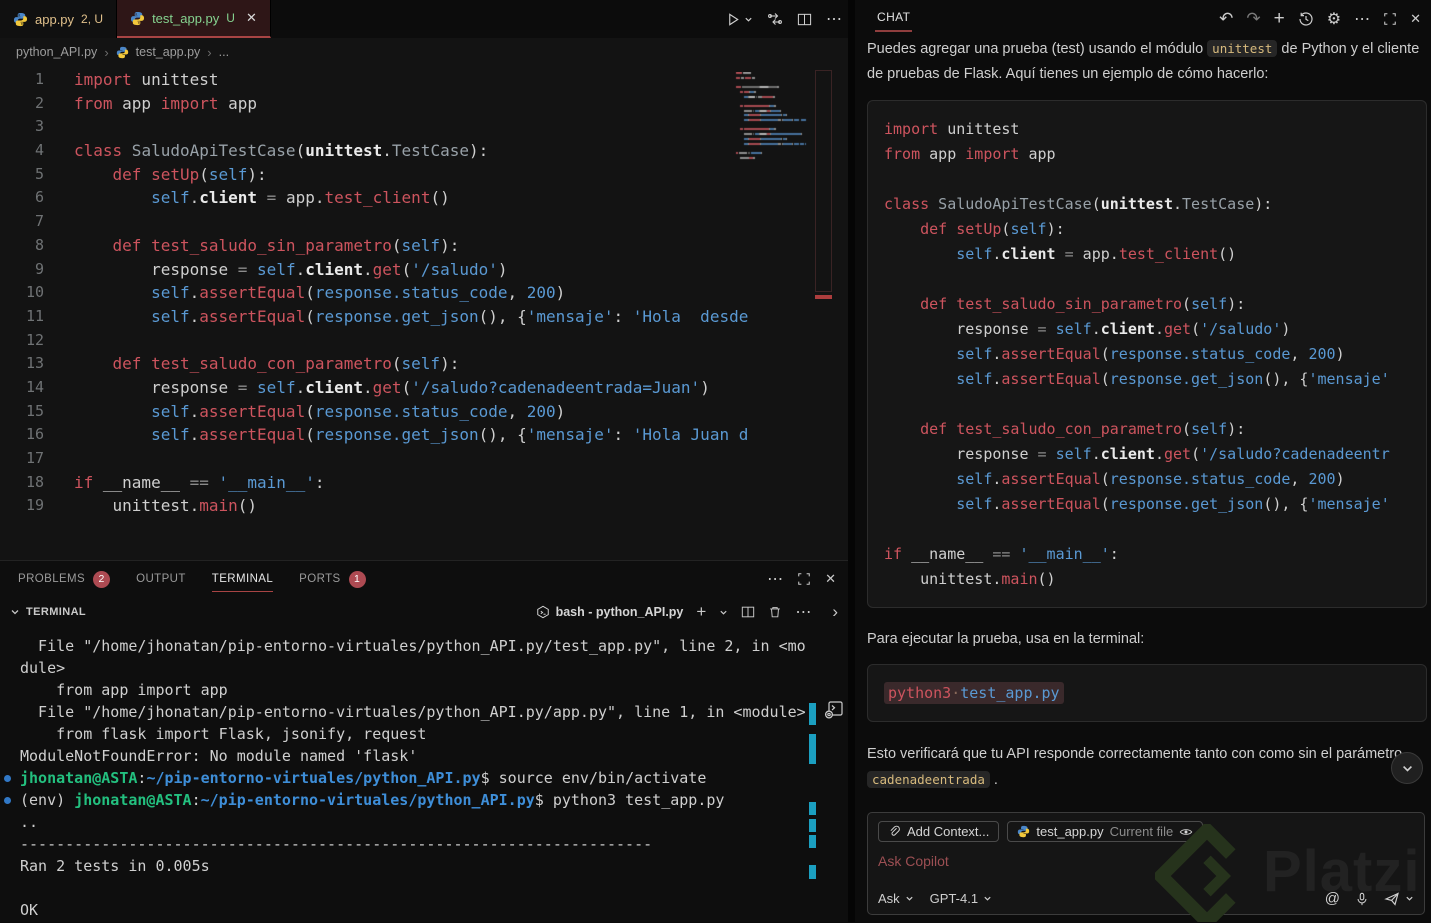 The height and width of the screenshot is (923, 1431). Describe the element at coordinates (893, 21) in the screenshot. I see `chat-tab: CHAT` at that location.